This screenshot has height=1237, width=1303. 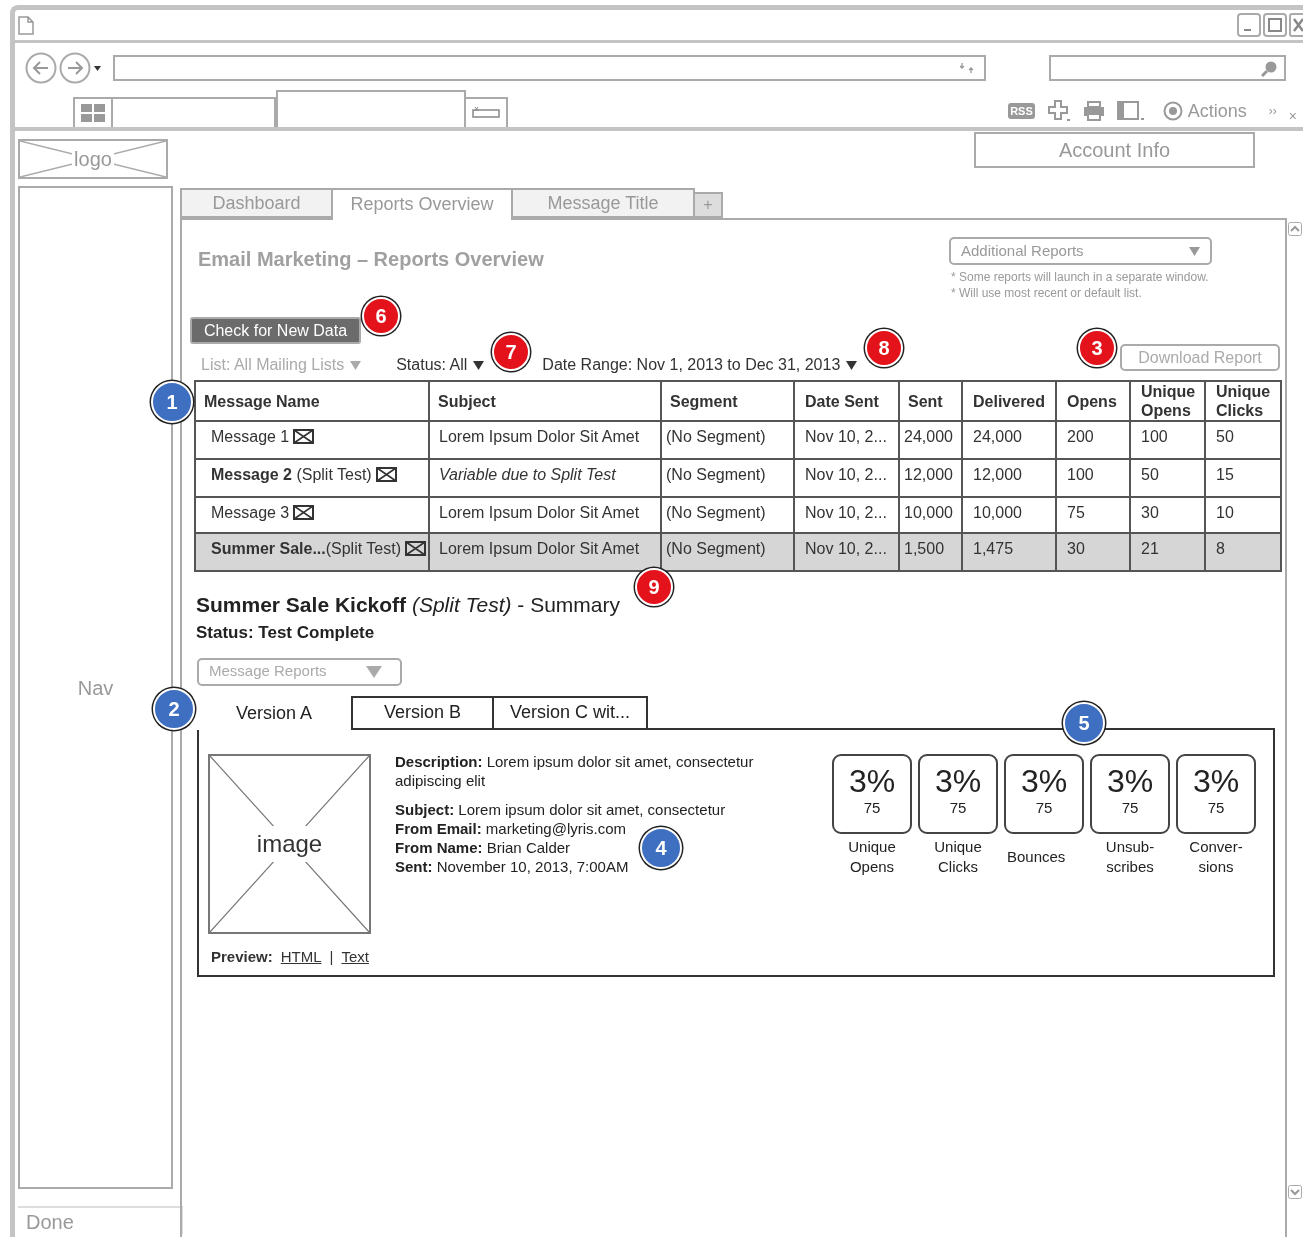 What do you see at coordinates (545, 401) in the screenshot?
I see `column-header: Subject` at bounding box center [545, 401].